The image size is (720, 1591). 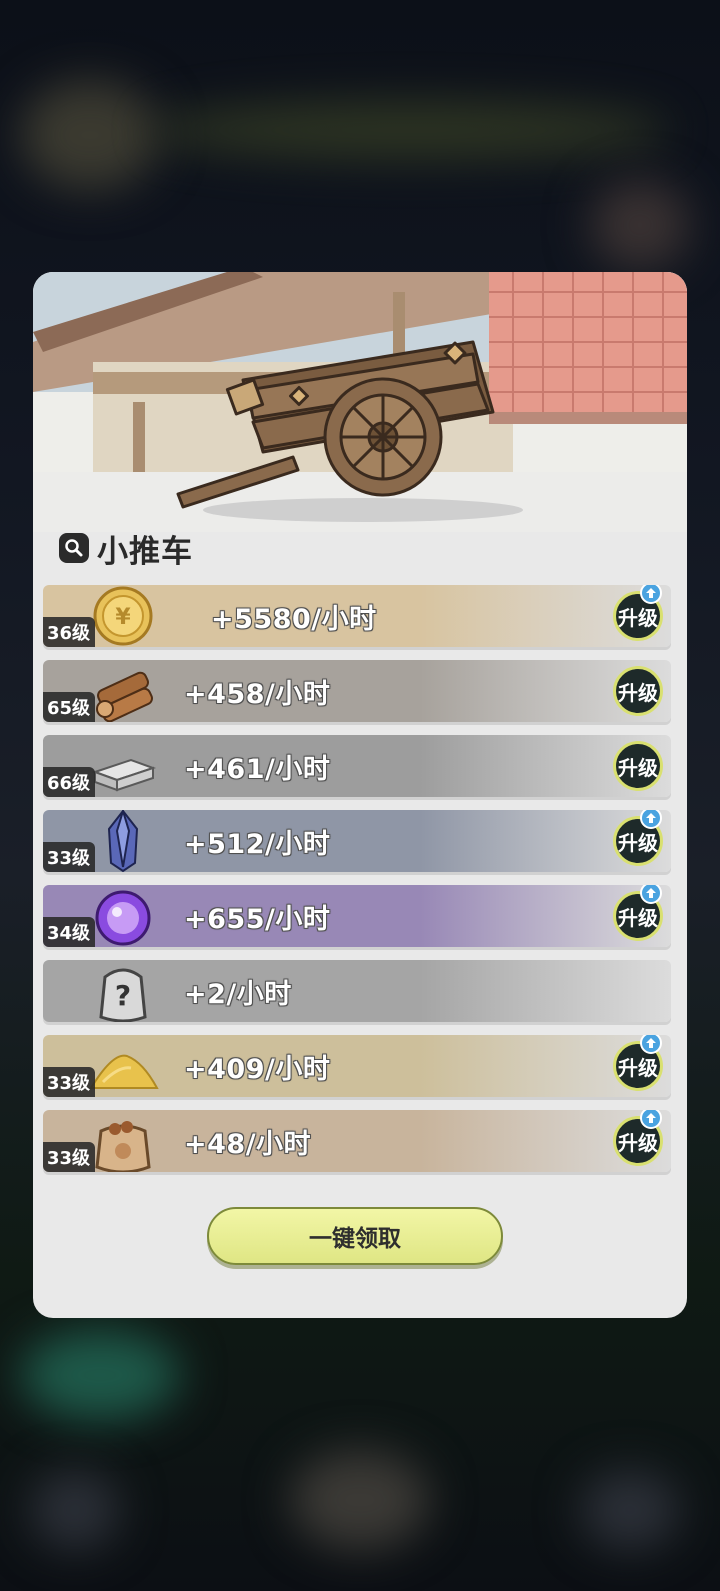 What do you see at coordinates (357, 766) in the screenshot?
I see `resource-row-iron: 66级 +461/小时 升级` at bounding box center [357, 766].